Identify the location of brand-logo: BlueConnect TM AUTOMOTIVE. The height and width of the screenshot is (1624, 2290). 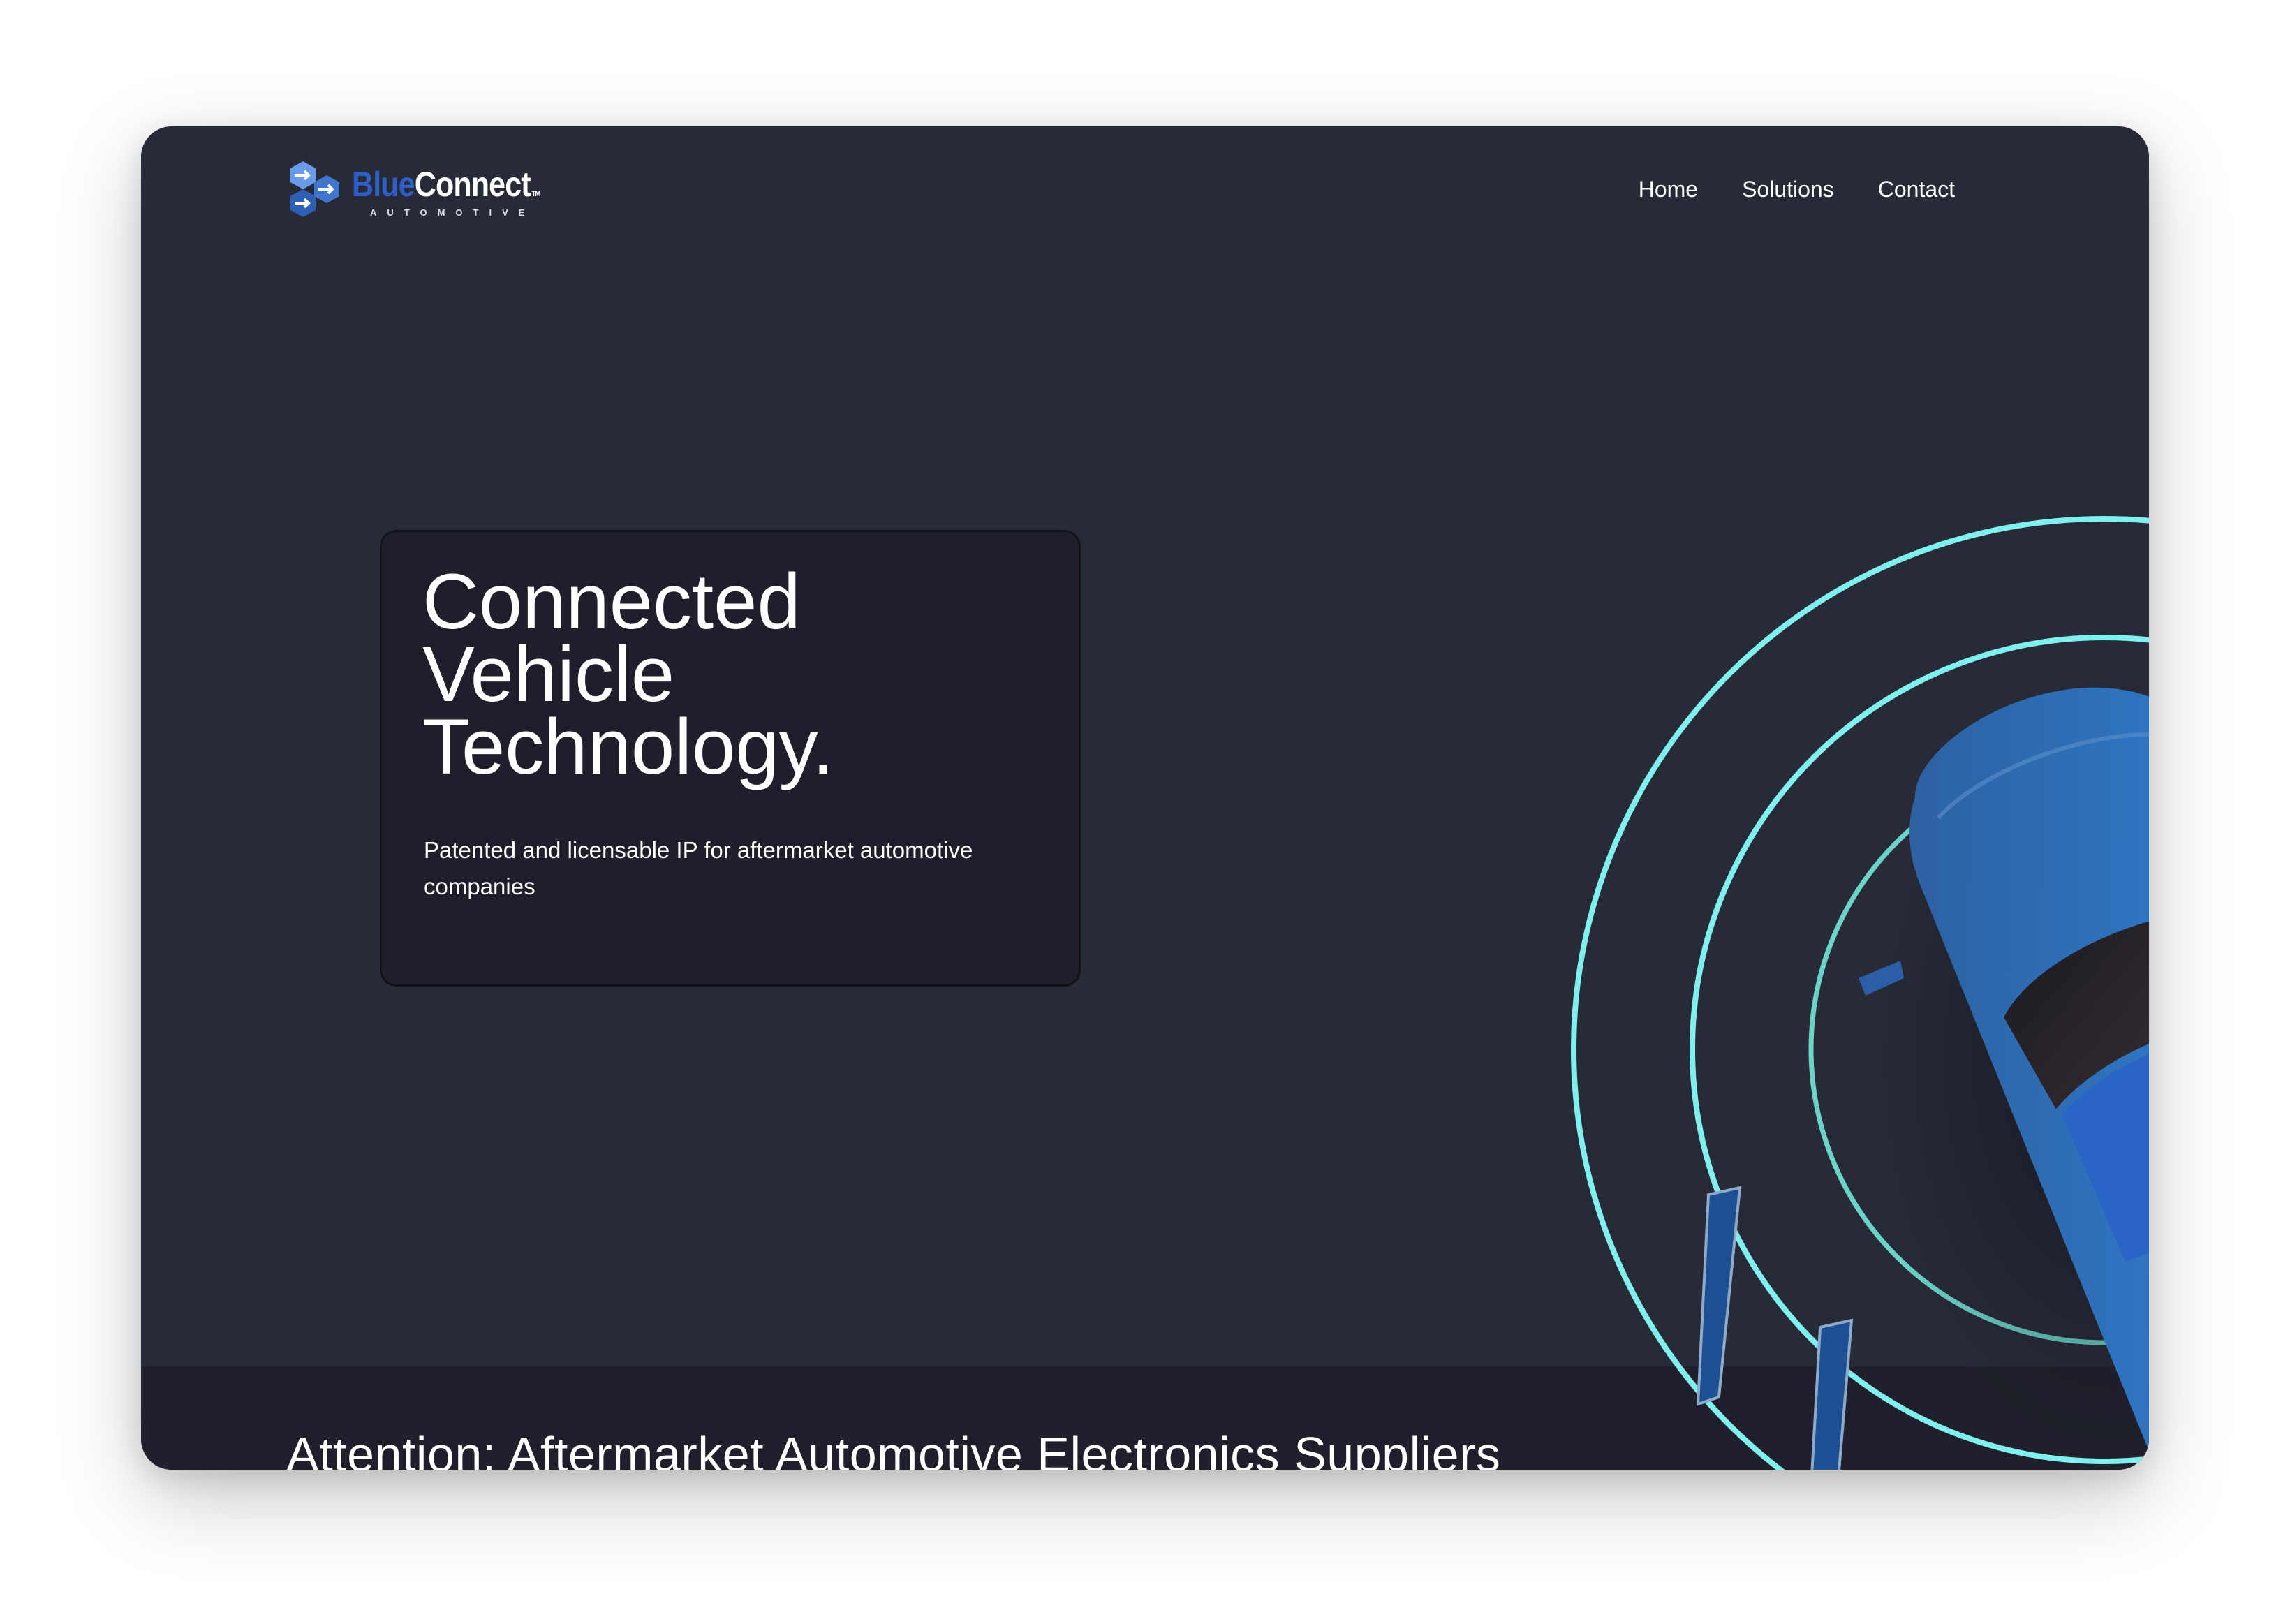
(431, 191).